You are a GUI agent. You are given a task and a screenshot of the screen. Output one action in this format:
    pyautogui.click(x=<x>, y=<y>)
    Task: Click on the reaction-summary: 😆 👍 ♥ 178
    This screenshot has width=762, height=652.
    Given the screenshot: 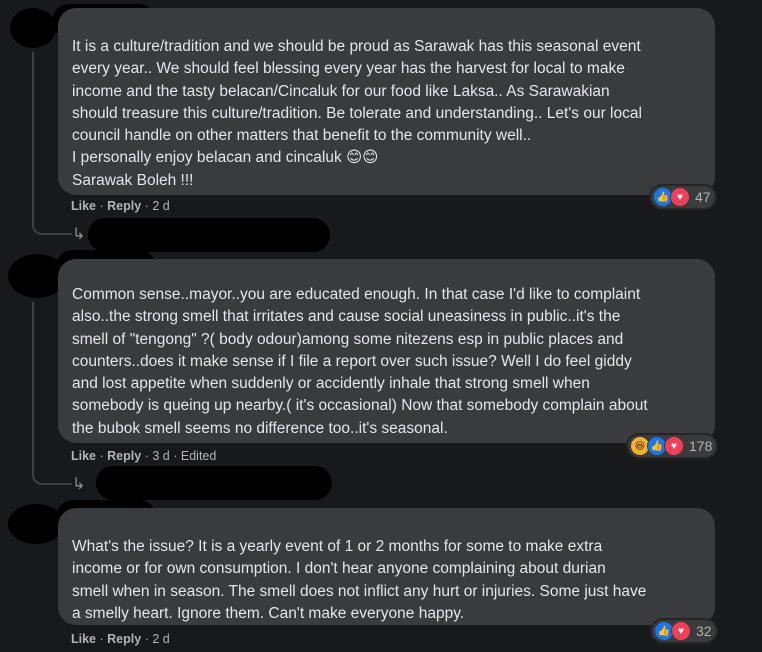 What is the action you would take?
    pyautogui.click(x=672, y=446)
    